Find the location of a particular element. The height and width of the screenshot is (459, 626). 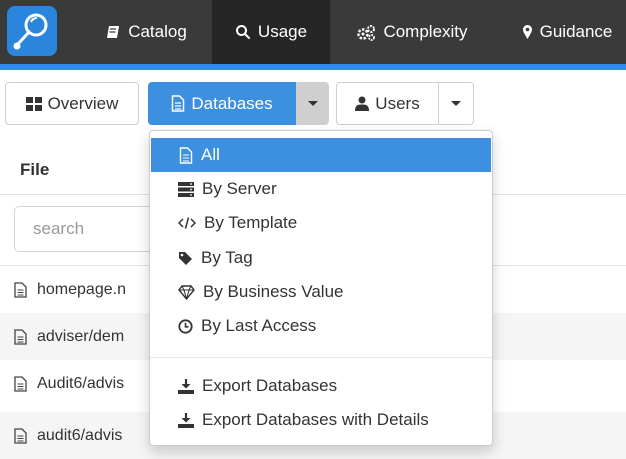

nav-guidance: Guidance is located at coordinates (567, 32).